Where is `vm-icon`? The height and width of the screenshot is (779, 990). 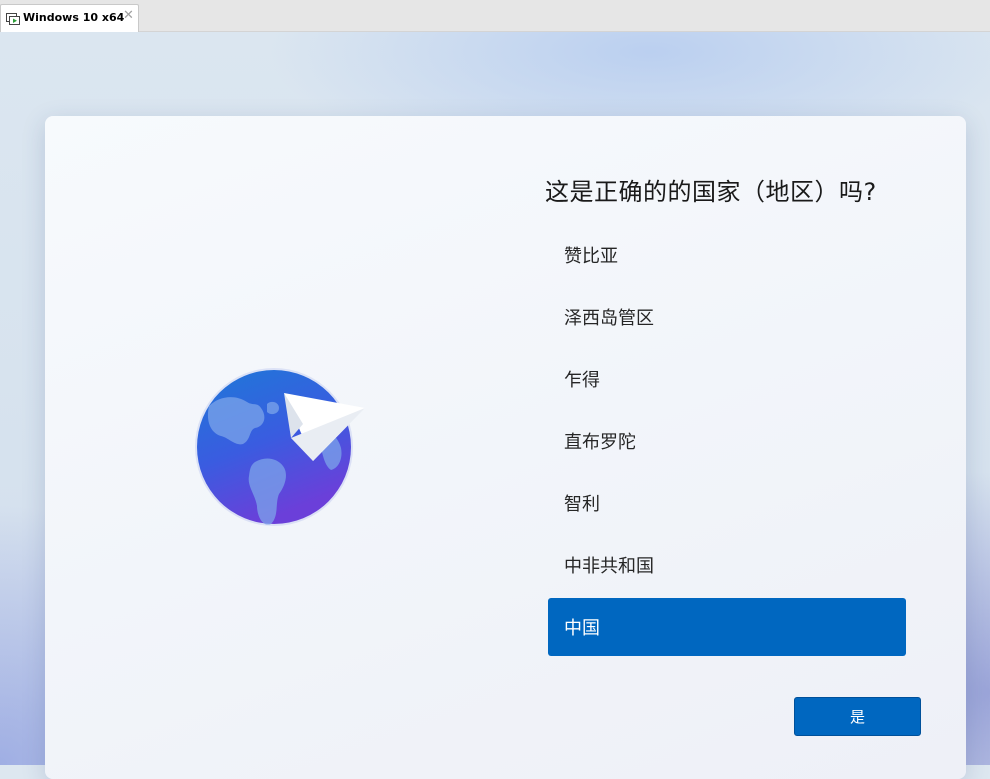
vm-icon is located at coordinates (13, 19).